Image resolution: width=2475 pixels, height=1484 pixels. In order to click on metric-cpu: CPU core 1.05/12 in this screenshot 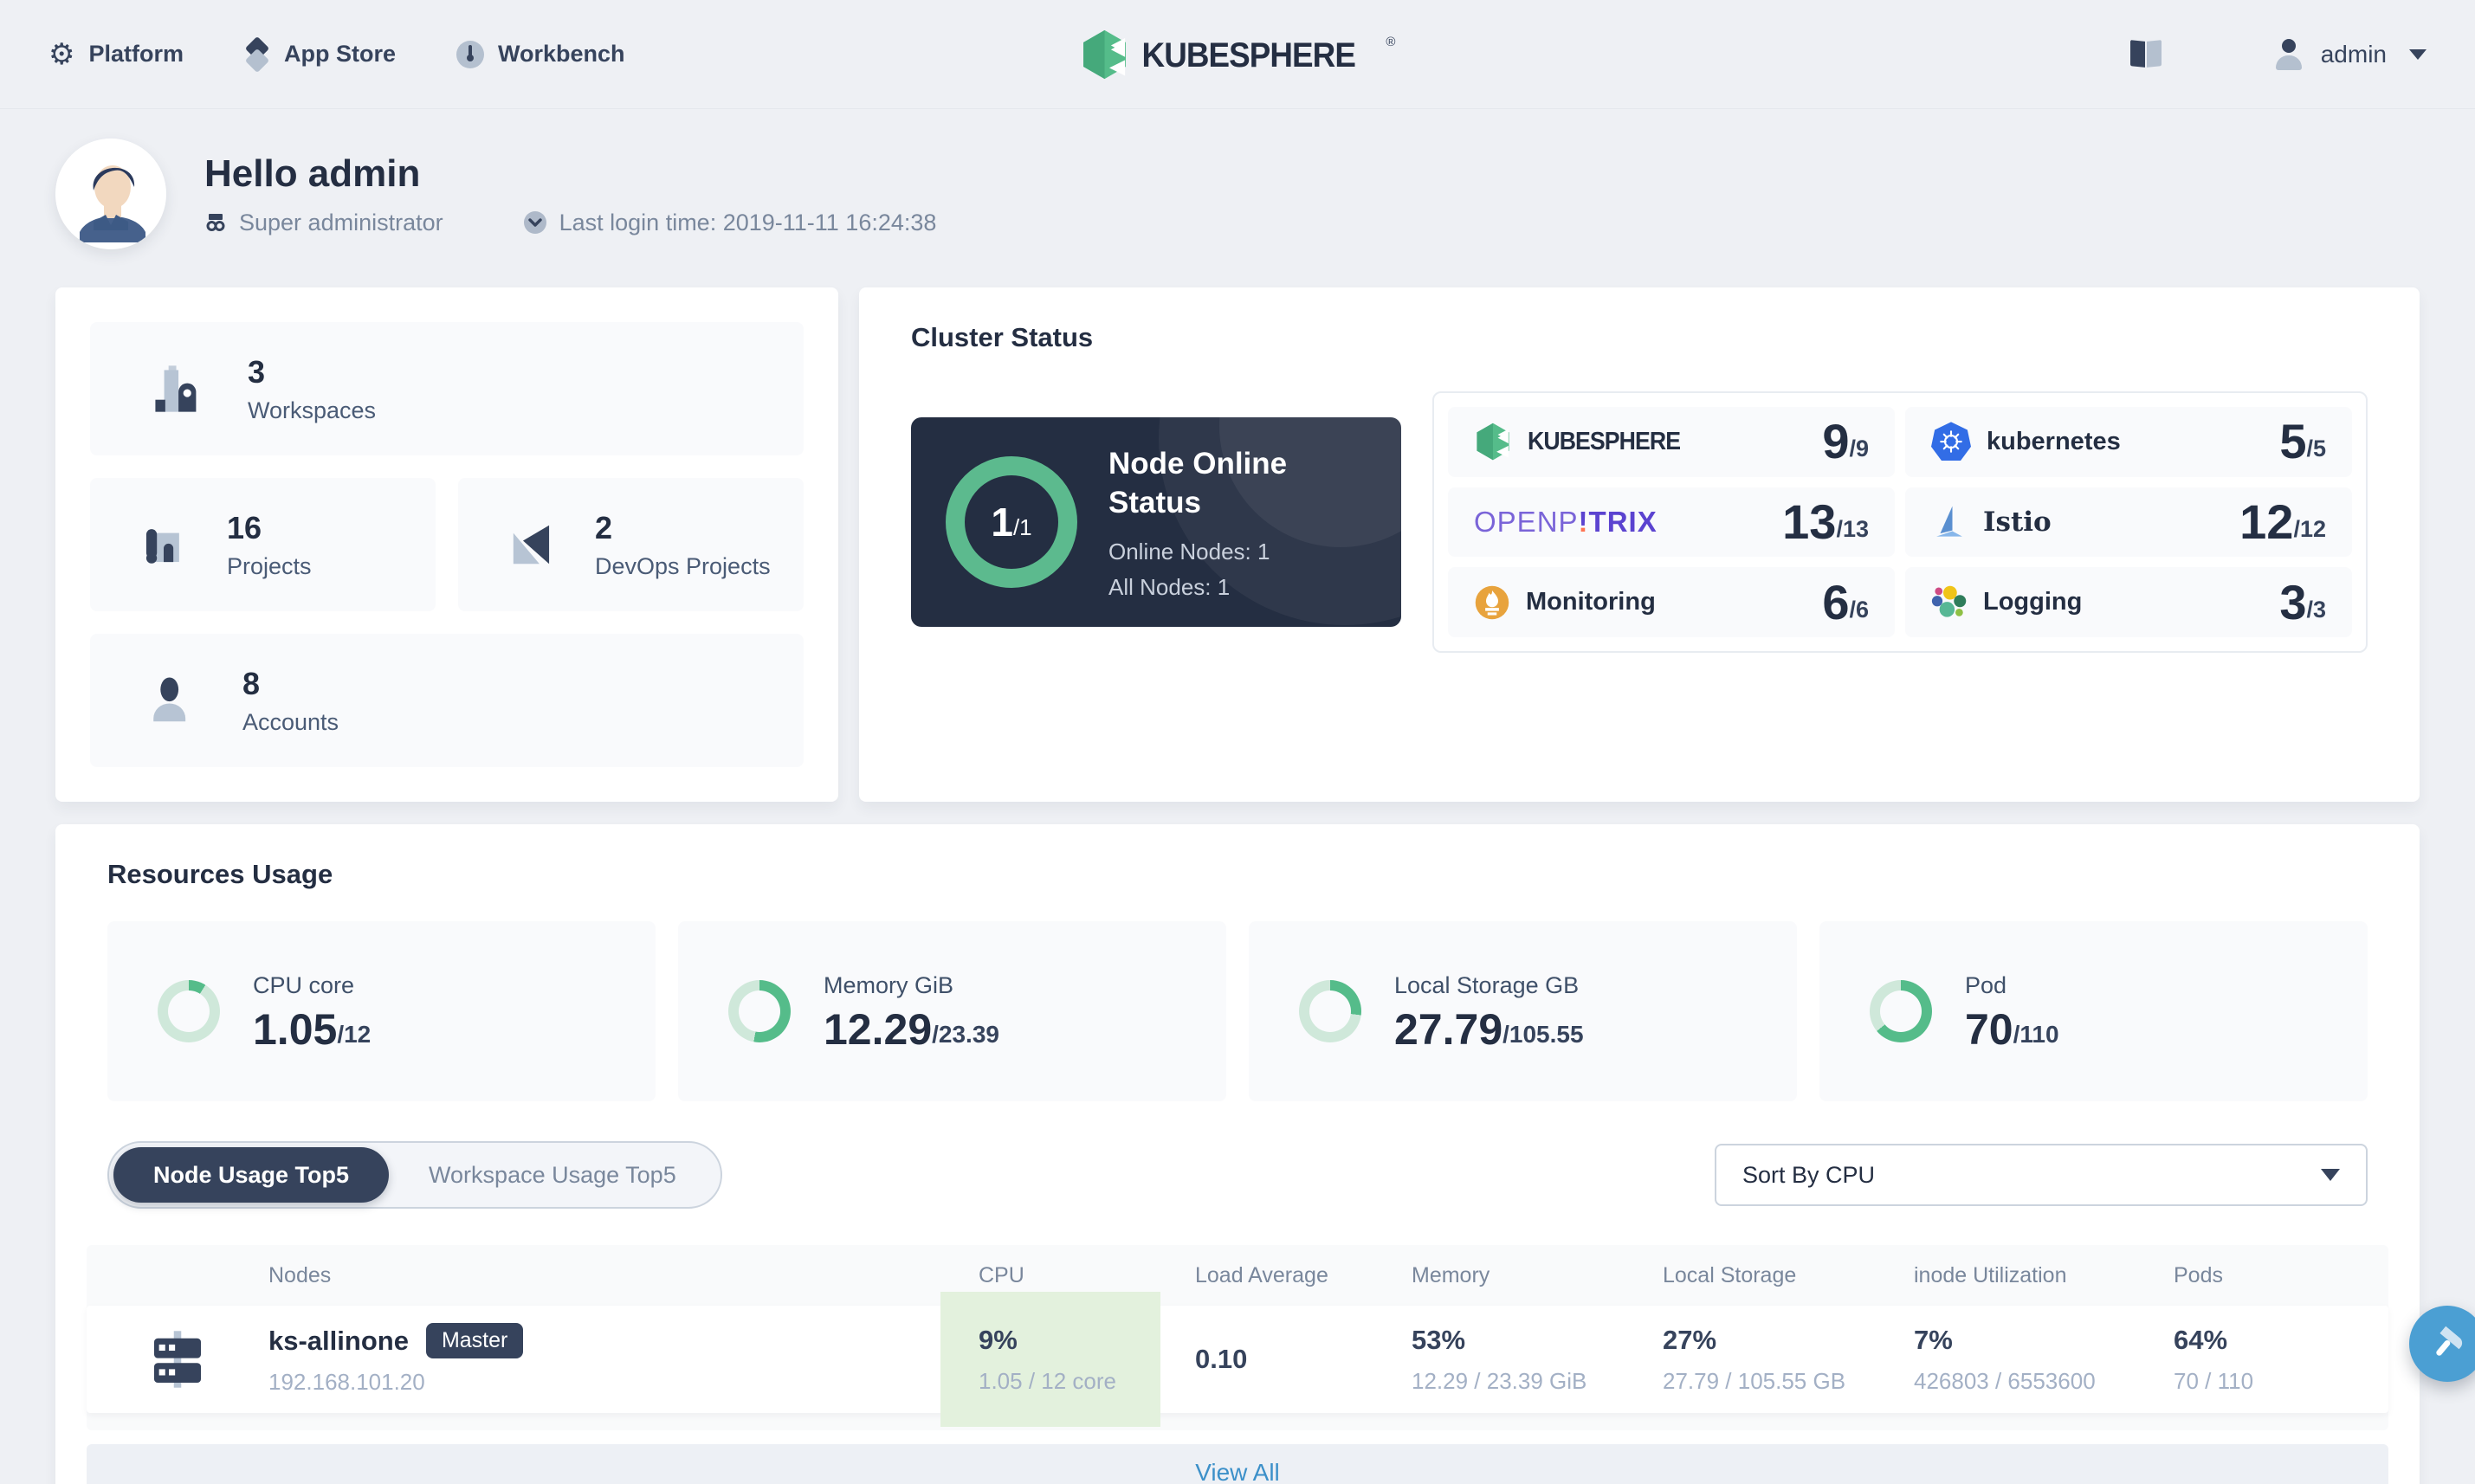, I will do `click(382, 1011)`.